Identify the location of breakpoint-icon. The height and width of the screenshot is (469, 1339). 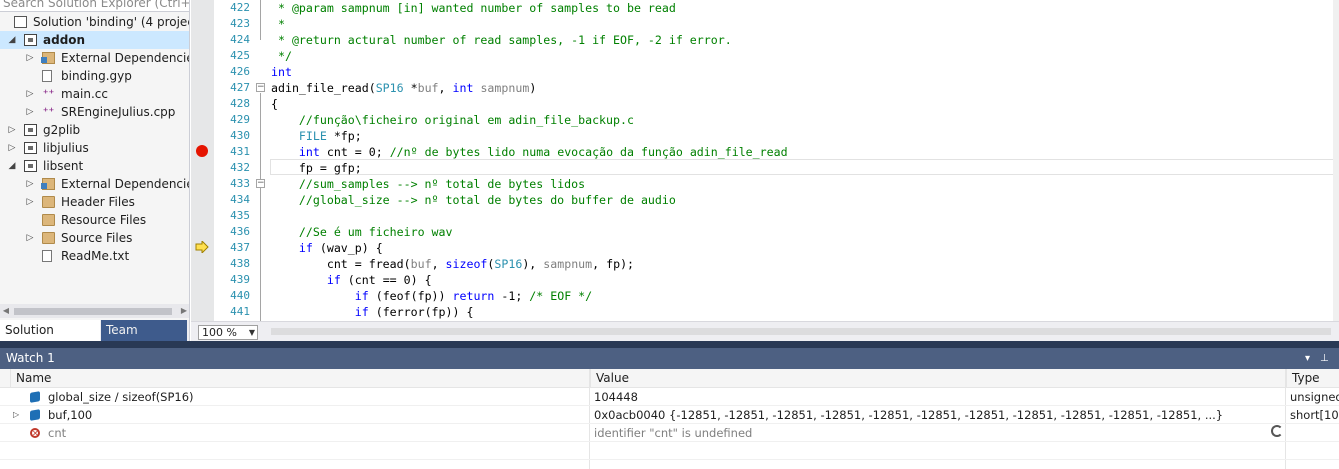
(202, 151).